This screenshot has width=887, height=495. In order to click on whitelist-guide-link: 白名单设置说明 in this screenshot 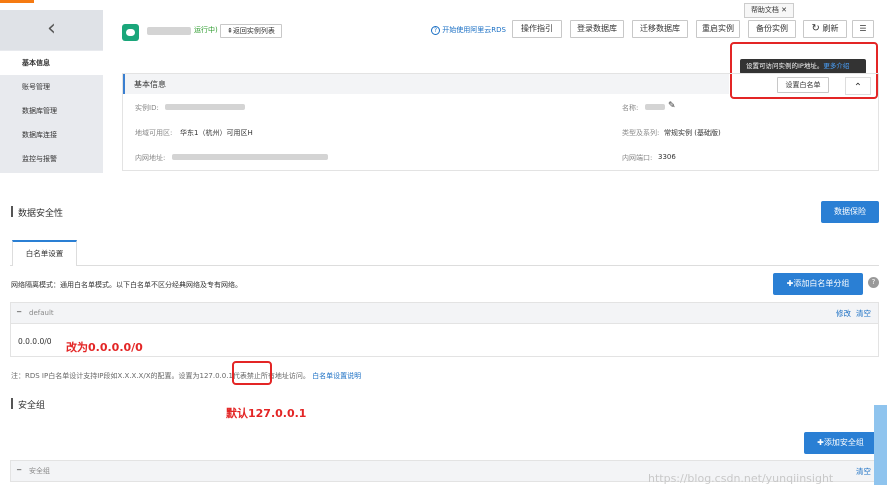, I will do `click(336, 376)`.